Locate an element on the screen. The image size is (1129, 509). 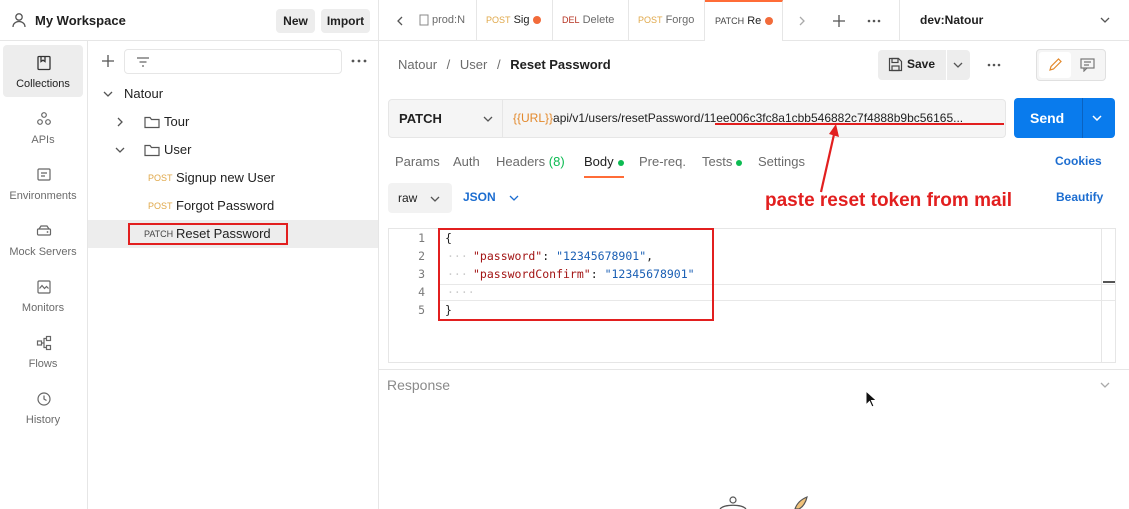
tab-headers: Headers (8) is located at coordinates (530, 161).